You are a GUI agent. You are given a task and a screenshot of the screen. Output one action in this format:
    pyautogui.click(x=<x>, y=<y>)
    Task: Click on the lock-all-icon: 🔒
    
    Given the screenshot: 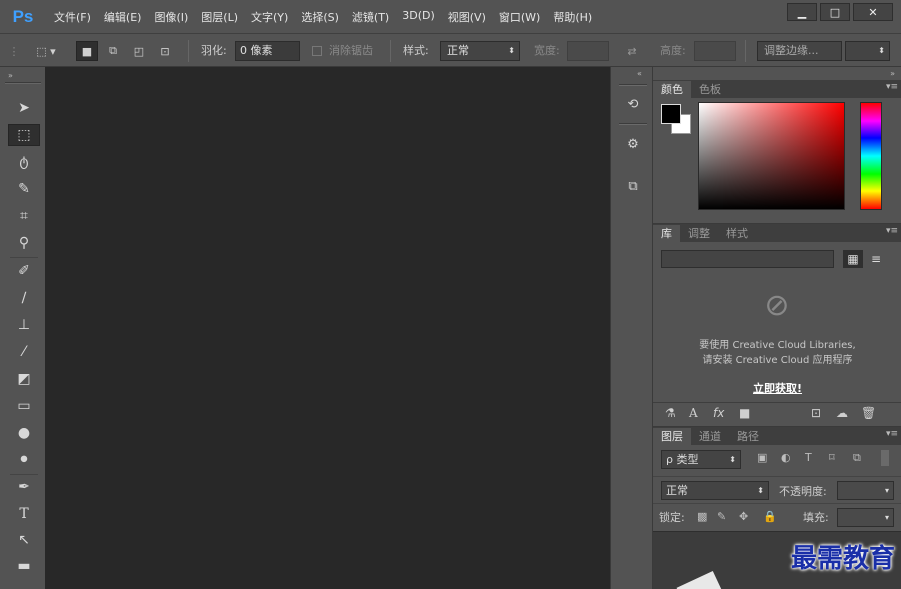 What is the action you would take?
    pyautogui.click(x=770, y=516)
    